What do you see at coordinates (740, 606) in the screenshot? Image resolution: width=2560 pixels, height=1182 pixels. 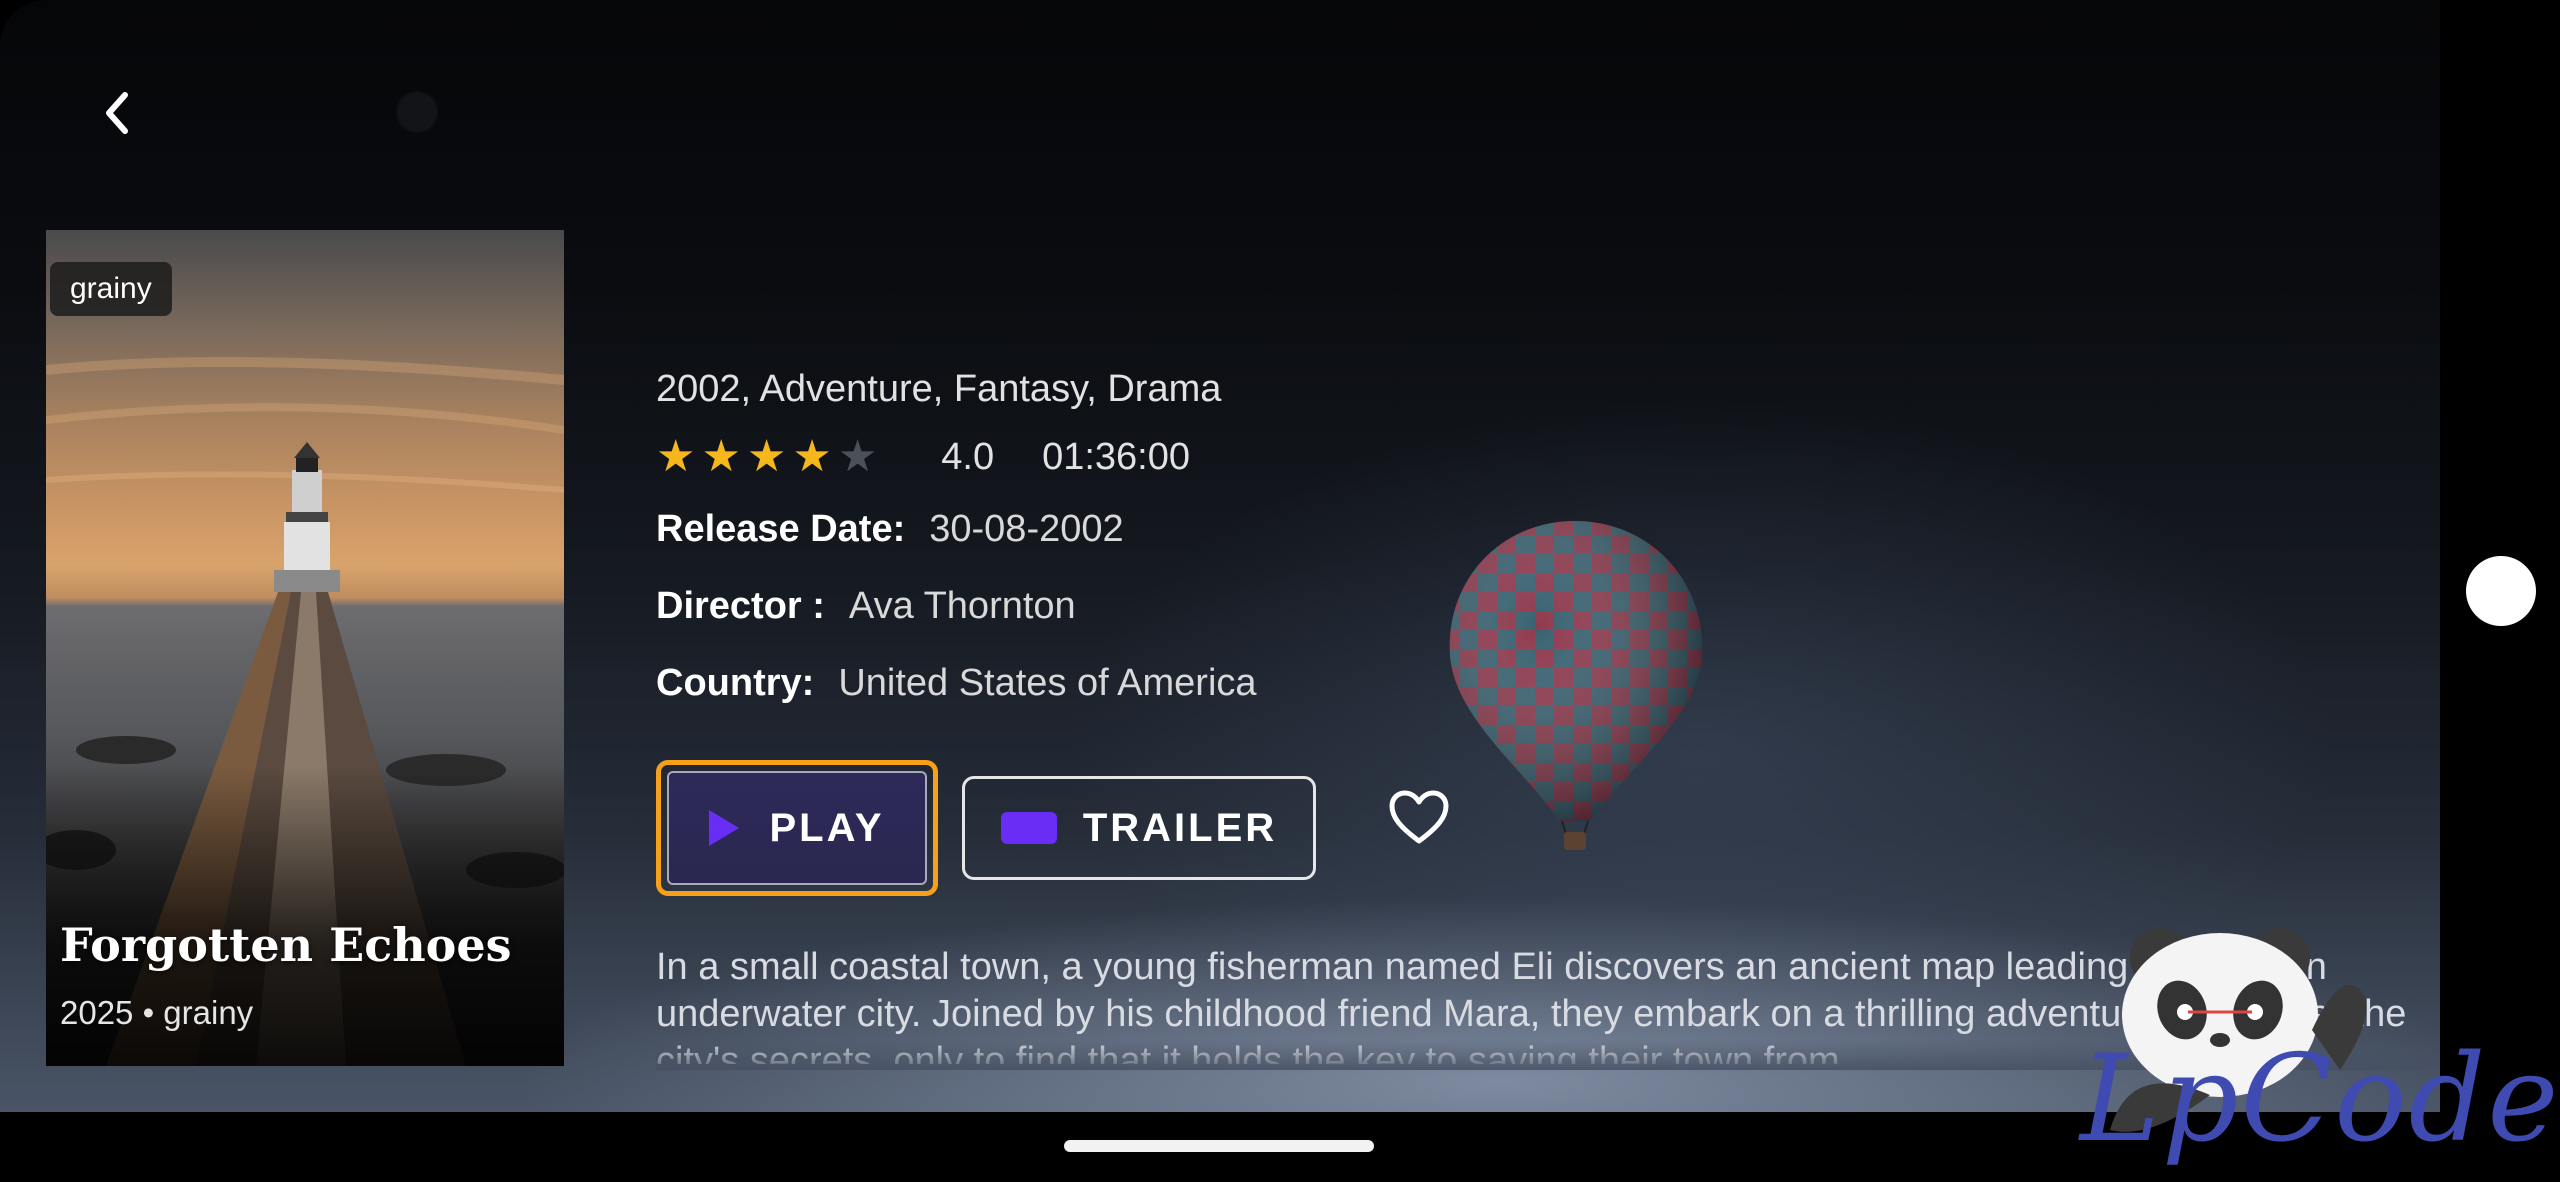 I see `director-label: Director :` at bounding box center [740, 606].